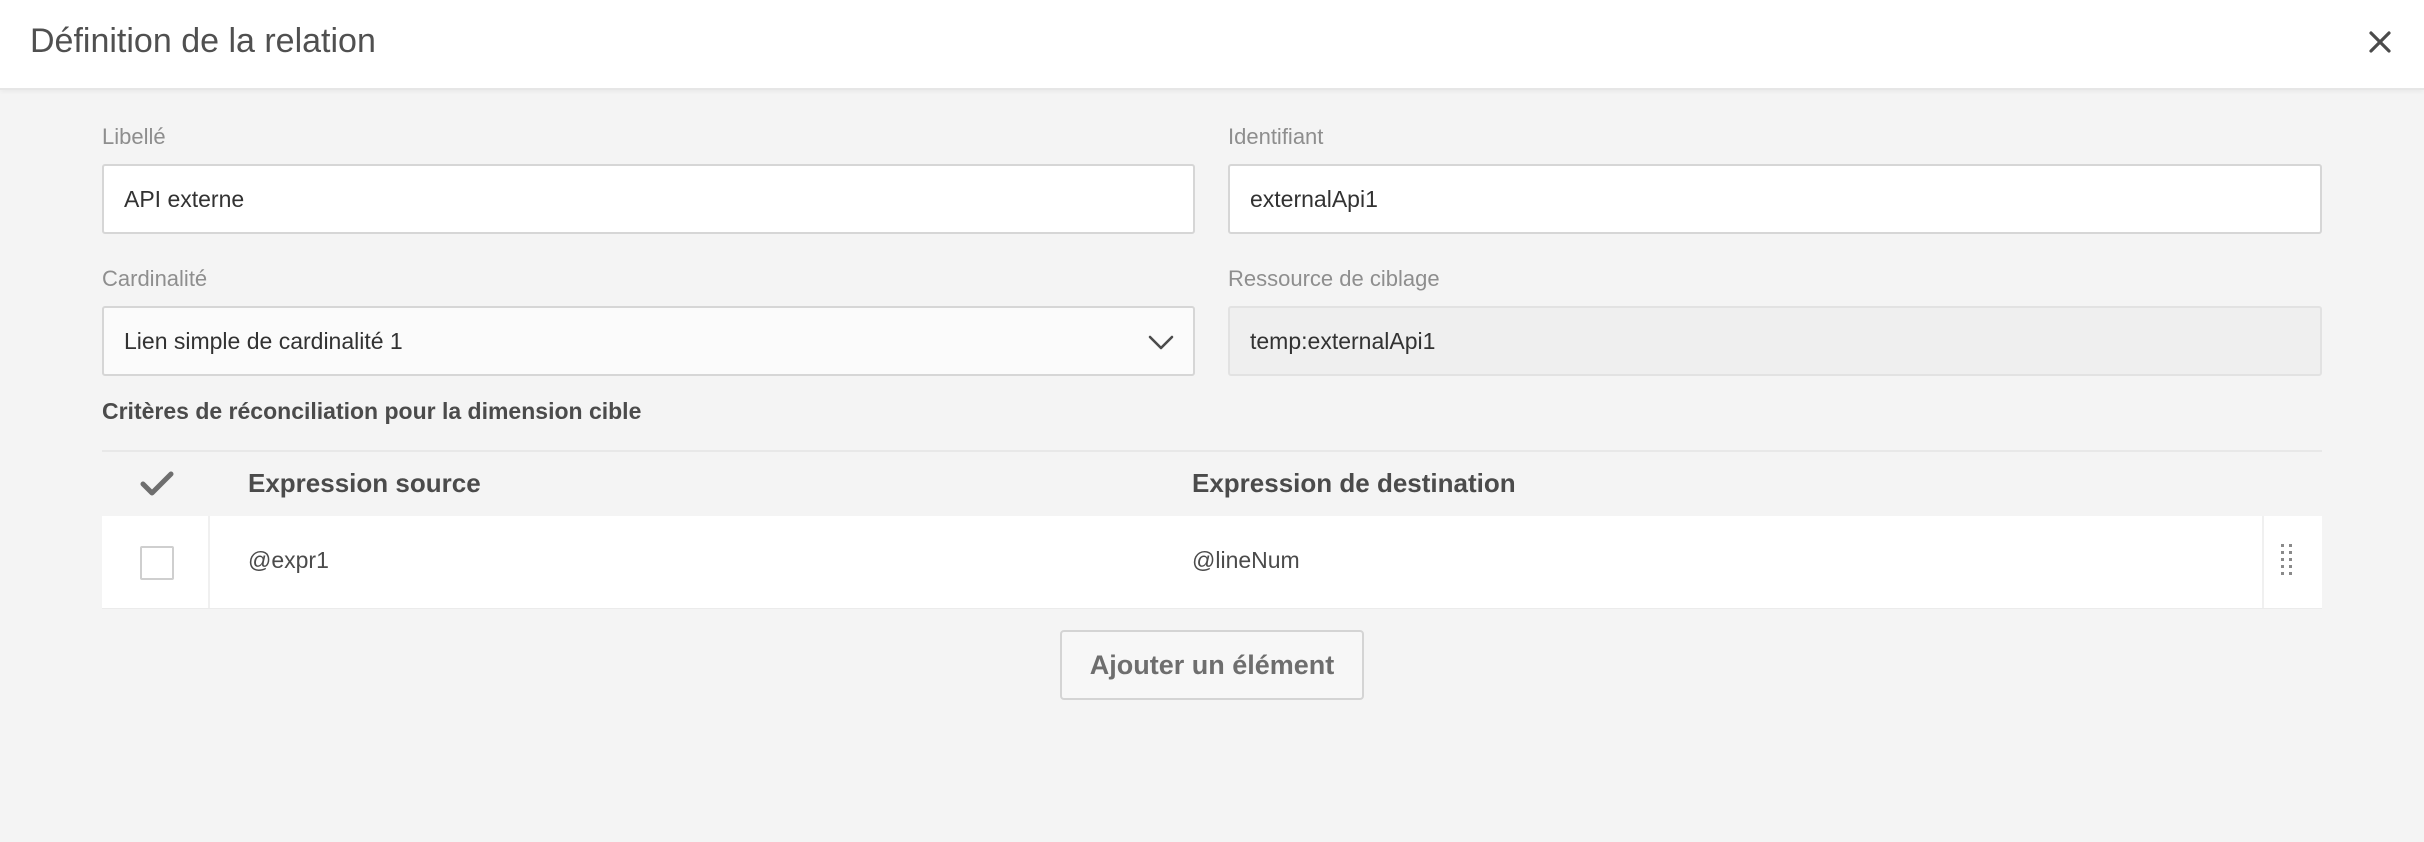  Describe the element at coordinates (1334, 278) in the screenshot. I see `targeting-resource-field-label: Ressource de ciblage` at that location.